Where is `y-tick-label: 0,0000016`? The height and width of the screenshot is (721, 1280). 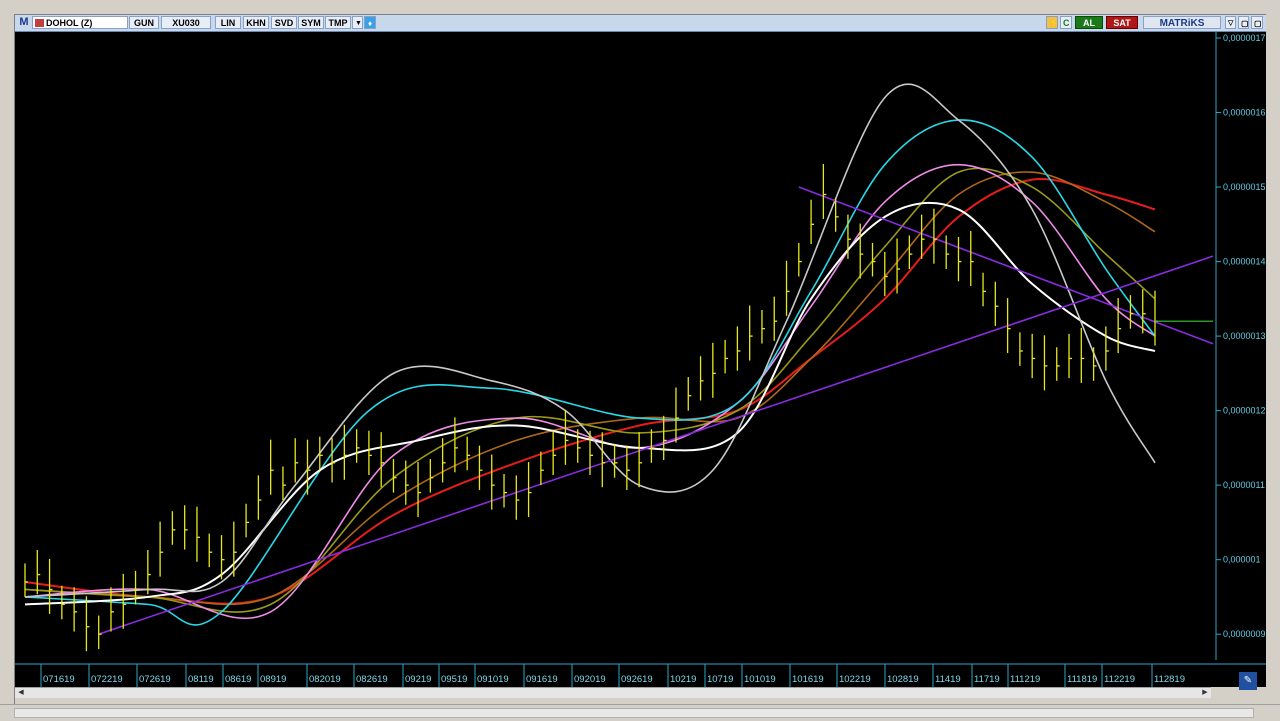 y-tick-label: 0,0000016 is located at coordinates (1244, 113).